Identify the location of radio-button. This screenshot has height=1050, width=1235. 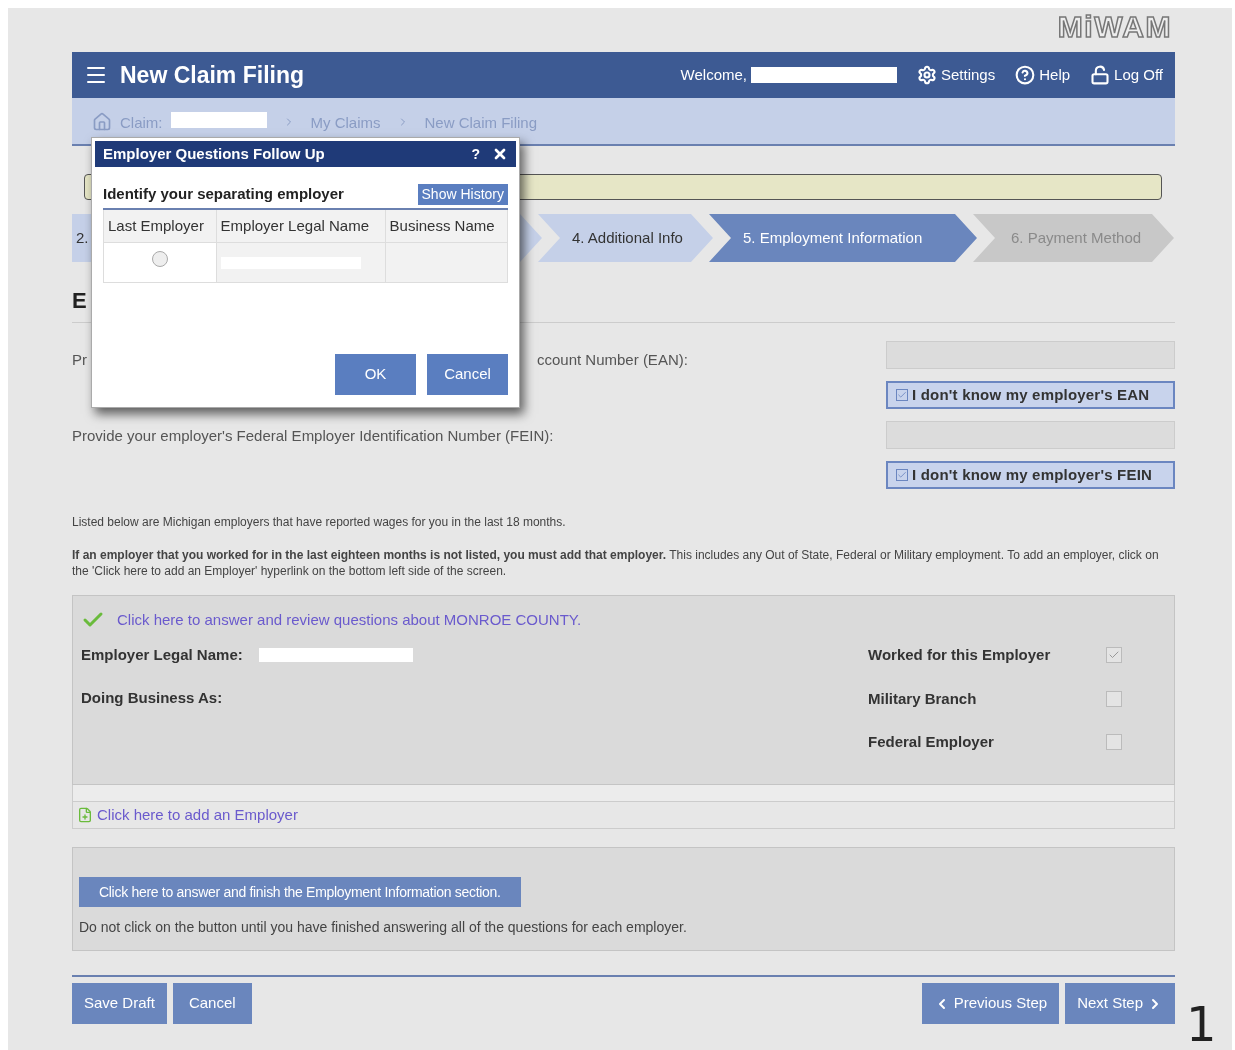
(159, 259).